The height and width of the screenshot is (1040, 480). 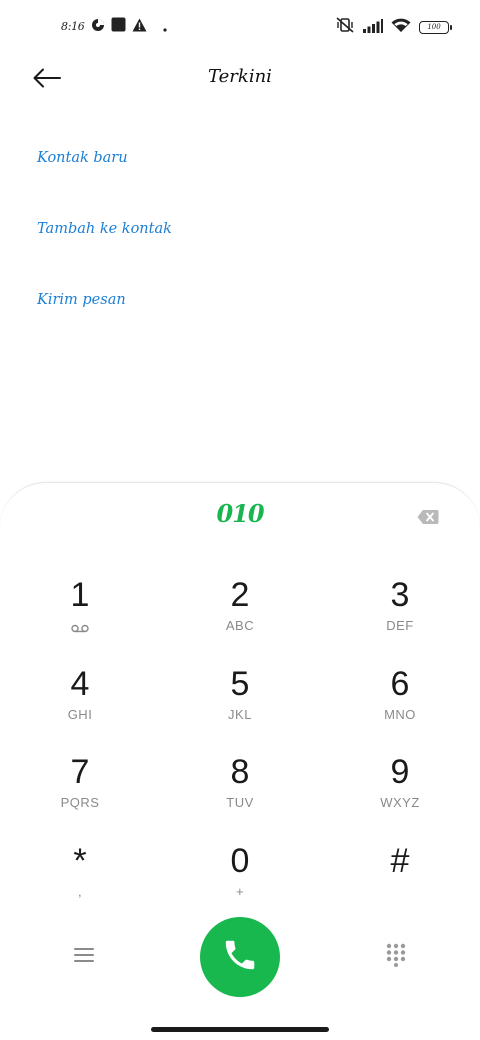 What do you see at coordinates (118, 26) in the screenshot?
I see `square-notification-icon` at bounding box center [118, 26].